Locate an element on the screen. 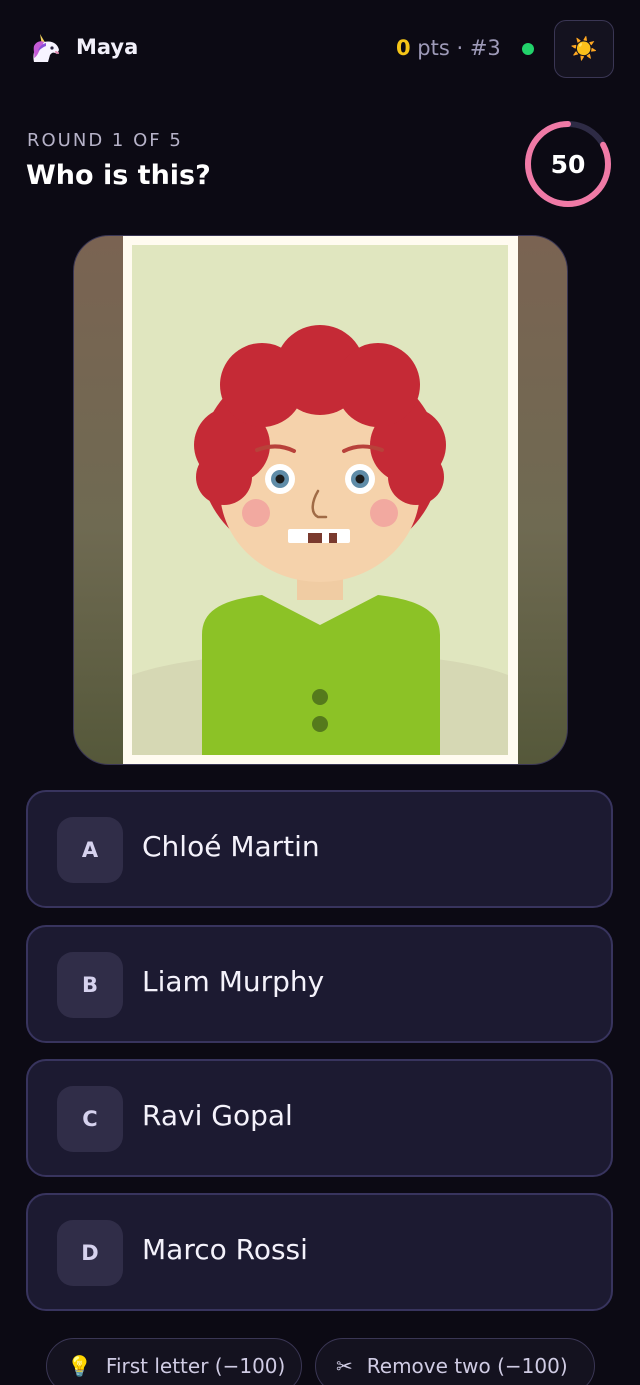 This screenshot has height=1385, width=640. first-letter-hint-button: 💡 First letter (−100) is located at coordinates (174, 1361).